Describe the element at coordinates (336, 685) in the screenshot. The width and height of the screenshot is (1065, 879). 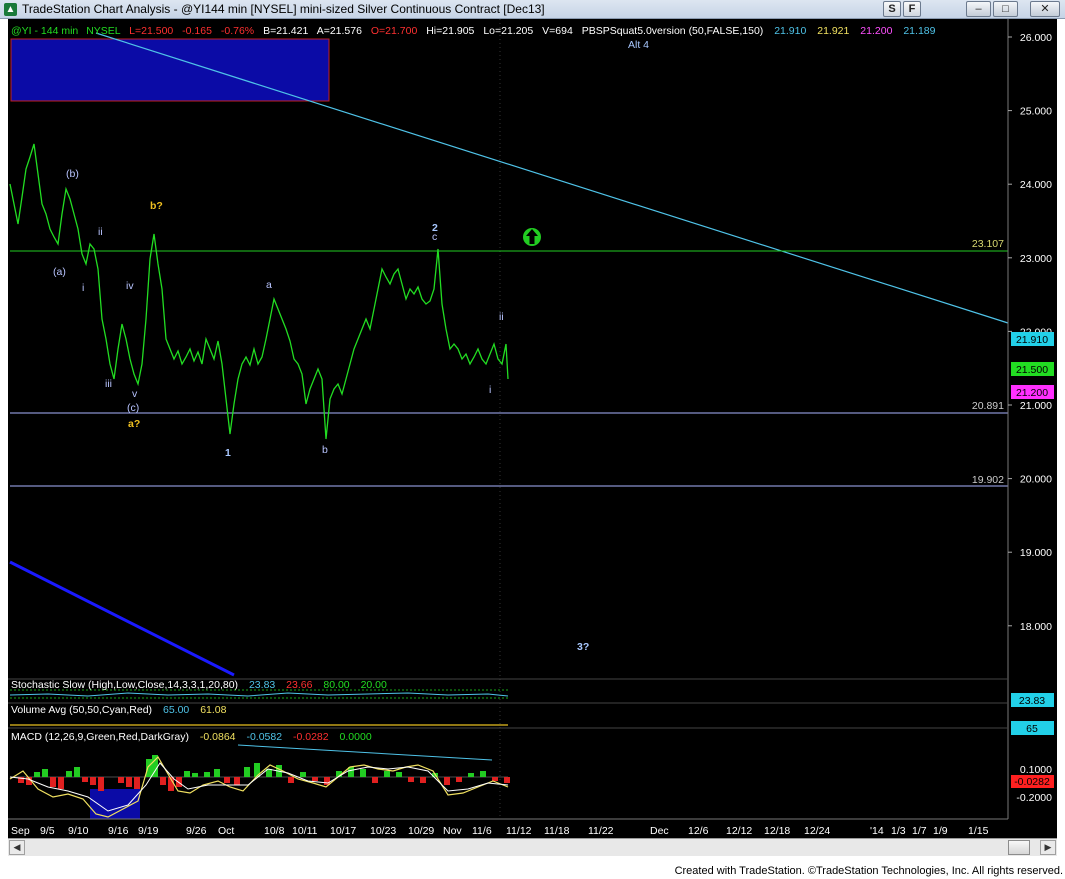
I see `stochastic-v3: 80.00` at that location.